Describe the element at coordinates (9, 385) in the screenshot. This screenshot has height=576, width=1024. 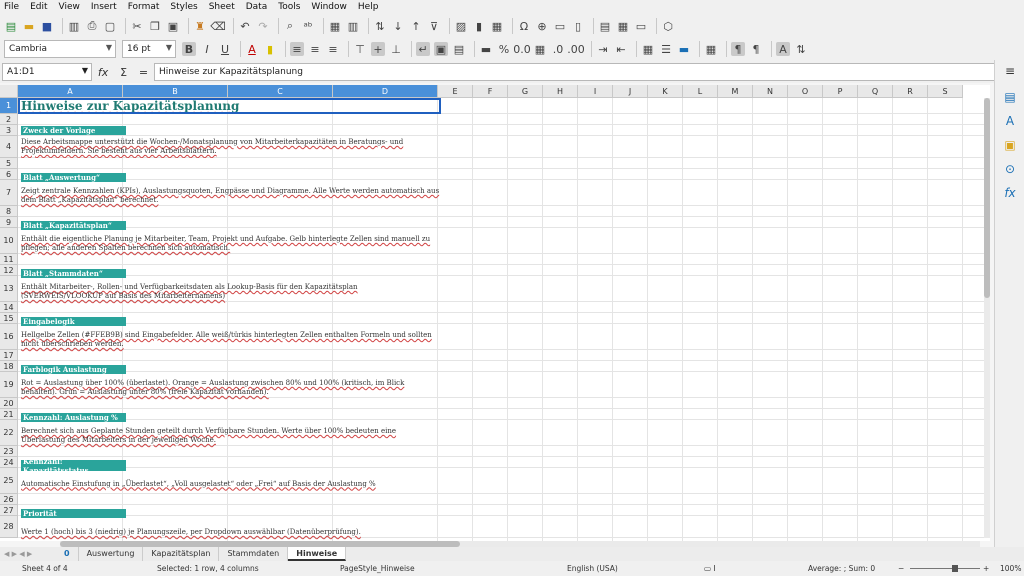
I see `row-header: 19` at that location.